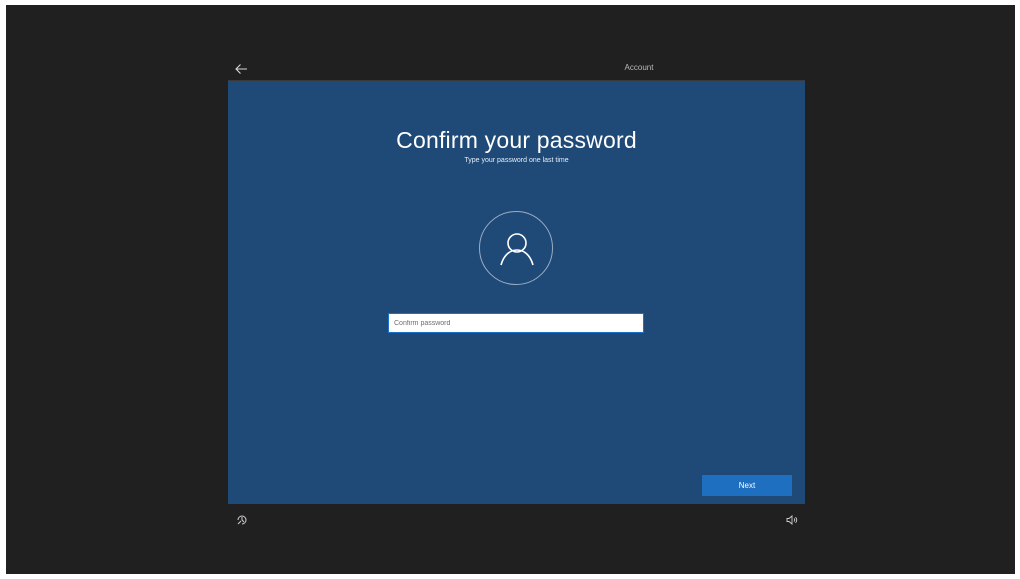  Describe the element at coordinates (747, 485) in the screenshot. I see `next-button: Next` at that location.